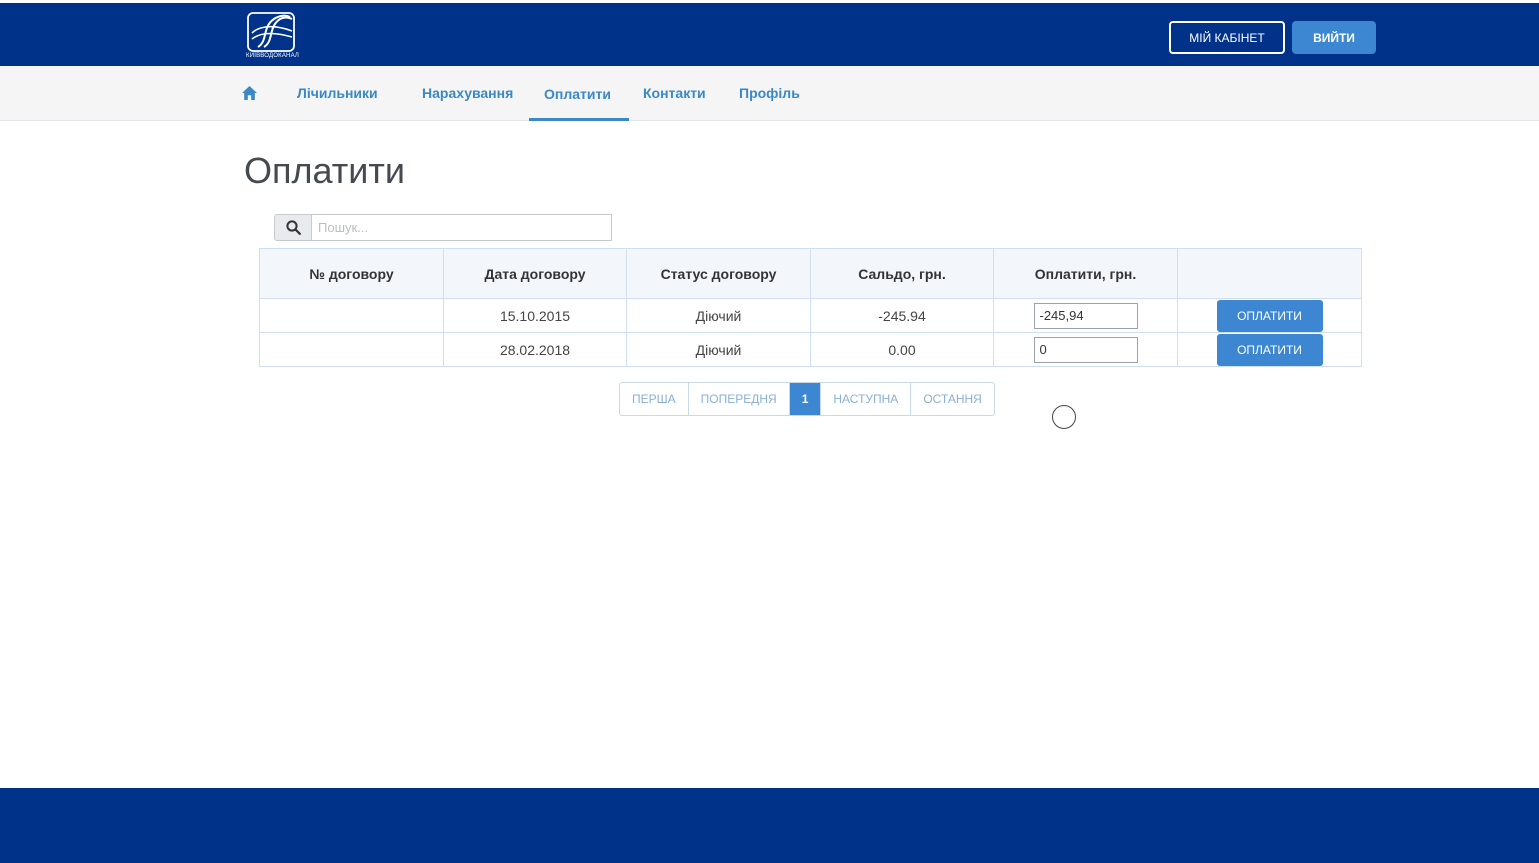 This screenshot has height=863, width=1539. What do you see at coordinates (718, 273) in the screenshot?
I see `column-header-status: Статус договору` at bounding box center [718, 273].